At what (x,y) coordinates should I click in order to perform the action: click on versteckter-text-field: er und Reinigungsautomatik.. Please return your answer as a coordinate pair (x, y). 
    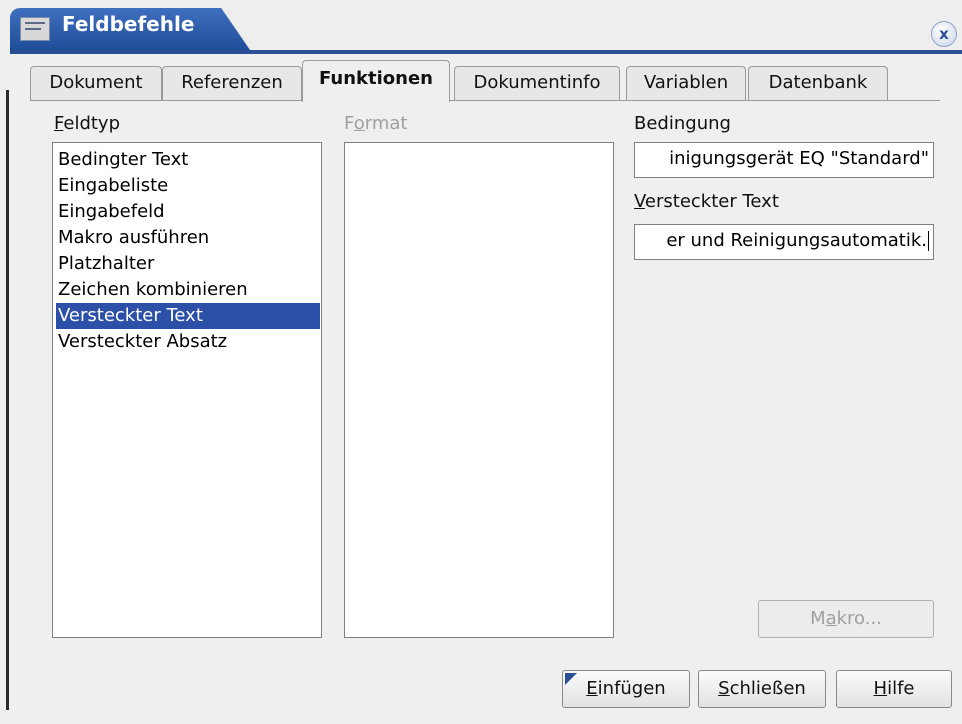
    Looking at the image, I should click on (784, 242).